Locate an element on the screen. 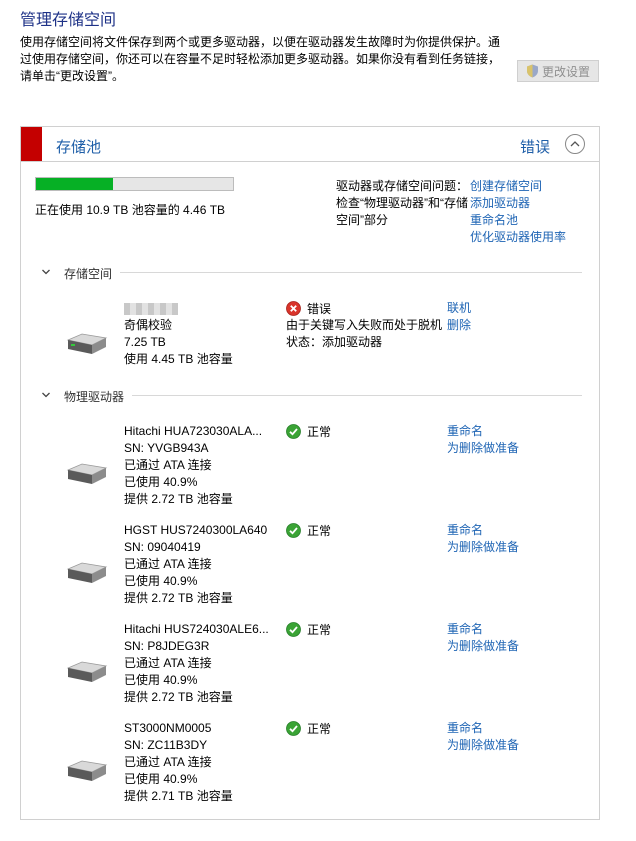  issue-line: 空间”部分 is located at coordinates (362, 220).